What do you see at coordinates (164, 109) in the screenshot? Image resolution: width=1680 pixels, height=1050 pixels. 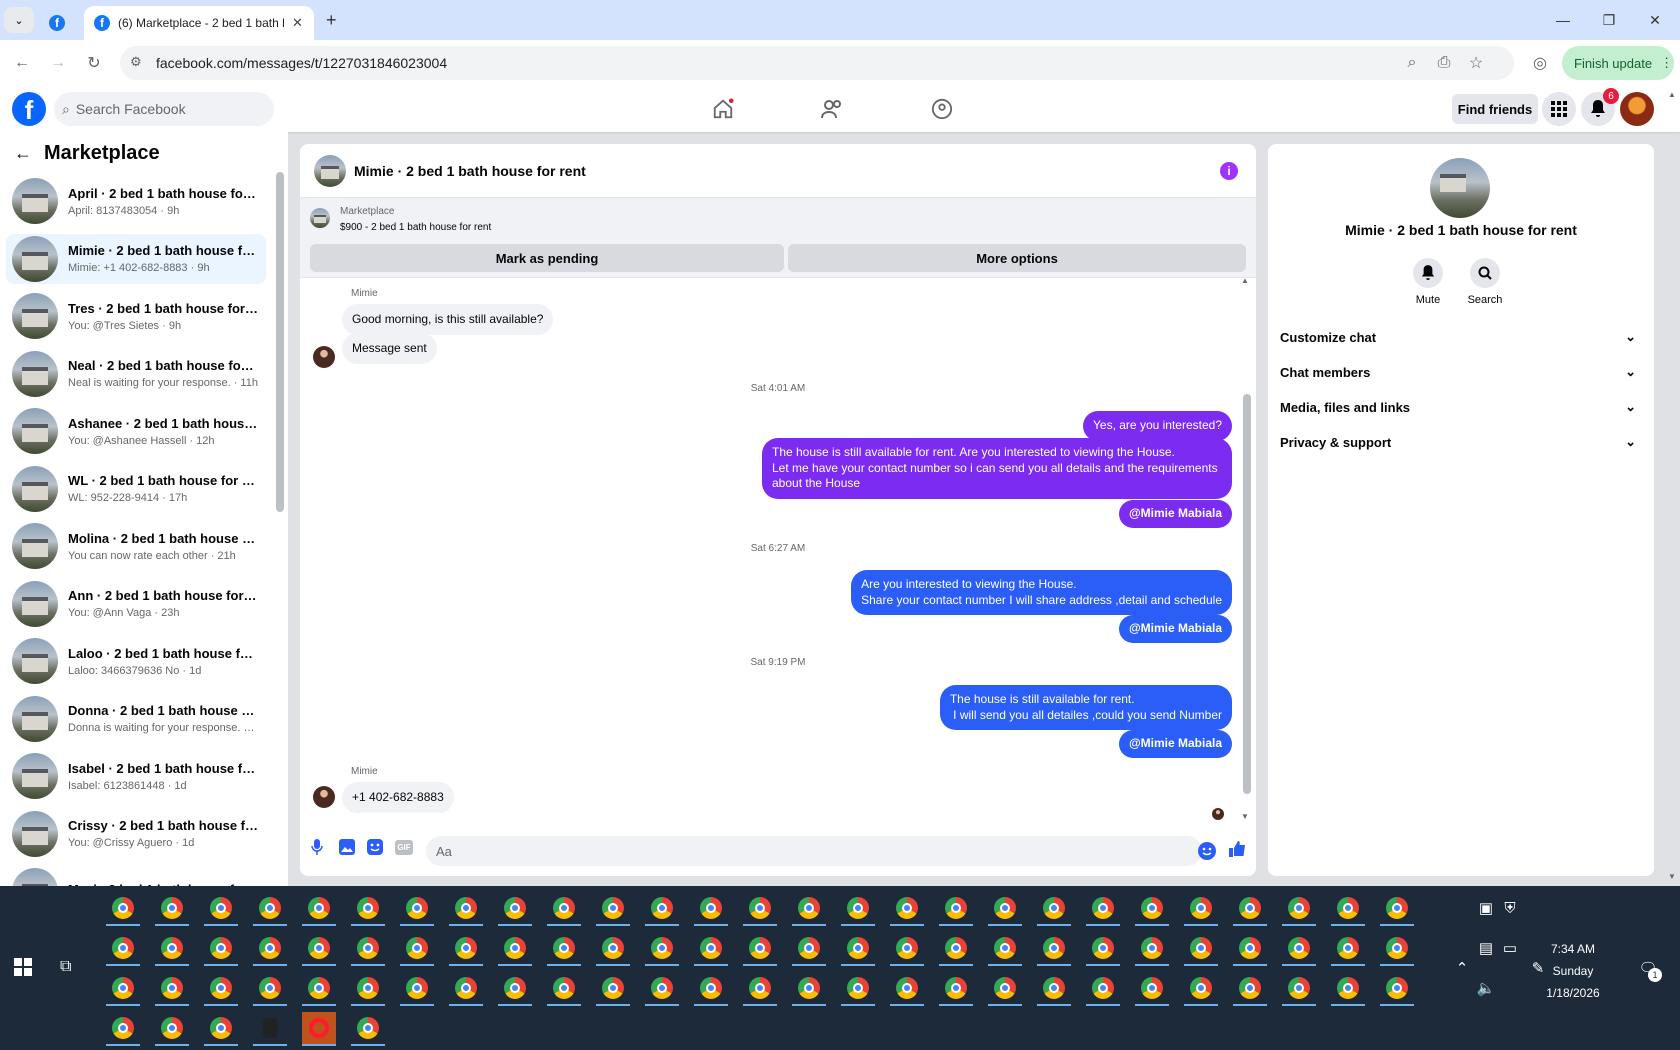 I see `facebook-search-input: ⌕ Search Facebook` at bounding box center [164, 109].